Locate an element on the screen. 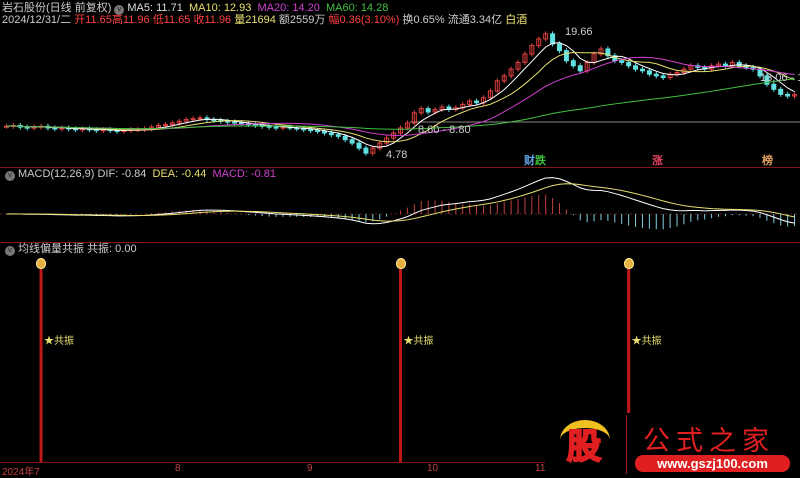  signal-cai-die: 财跌 is located at coordinates (535, 161).